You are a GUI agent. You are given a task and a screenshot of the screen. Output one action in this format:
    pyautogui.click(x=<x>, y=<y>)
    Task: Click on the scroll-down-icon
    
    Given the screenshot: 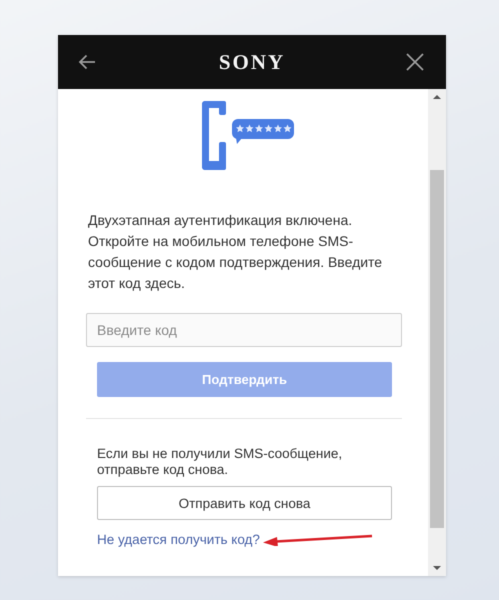 What is the action you would take?
    pyautogui.click(x=437, y=568)
    